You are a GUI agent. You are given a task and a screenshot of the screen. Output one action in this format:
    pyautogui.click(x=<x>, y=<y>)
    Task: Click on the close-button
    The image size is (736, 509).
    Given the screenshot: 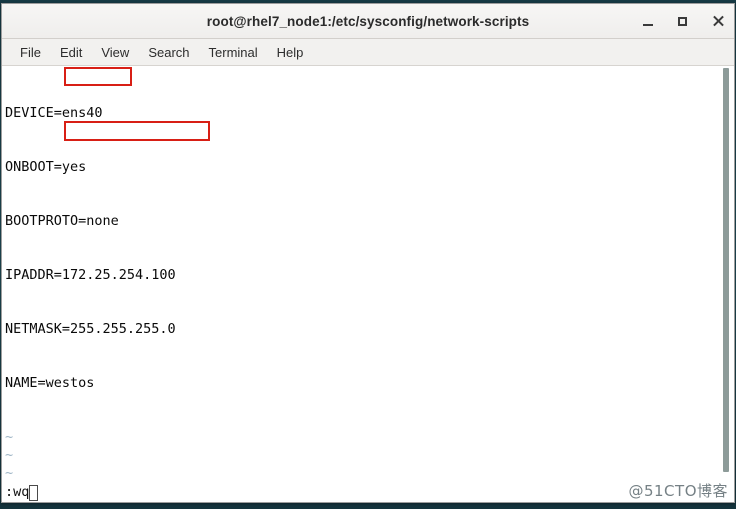 What is the action you would take?
    pyautogui.click(x=717, y=21)
    